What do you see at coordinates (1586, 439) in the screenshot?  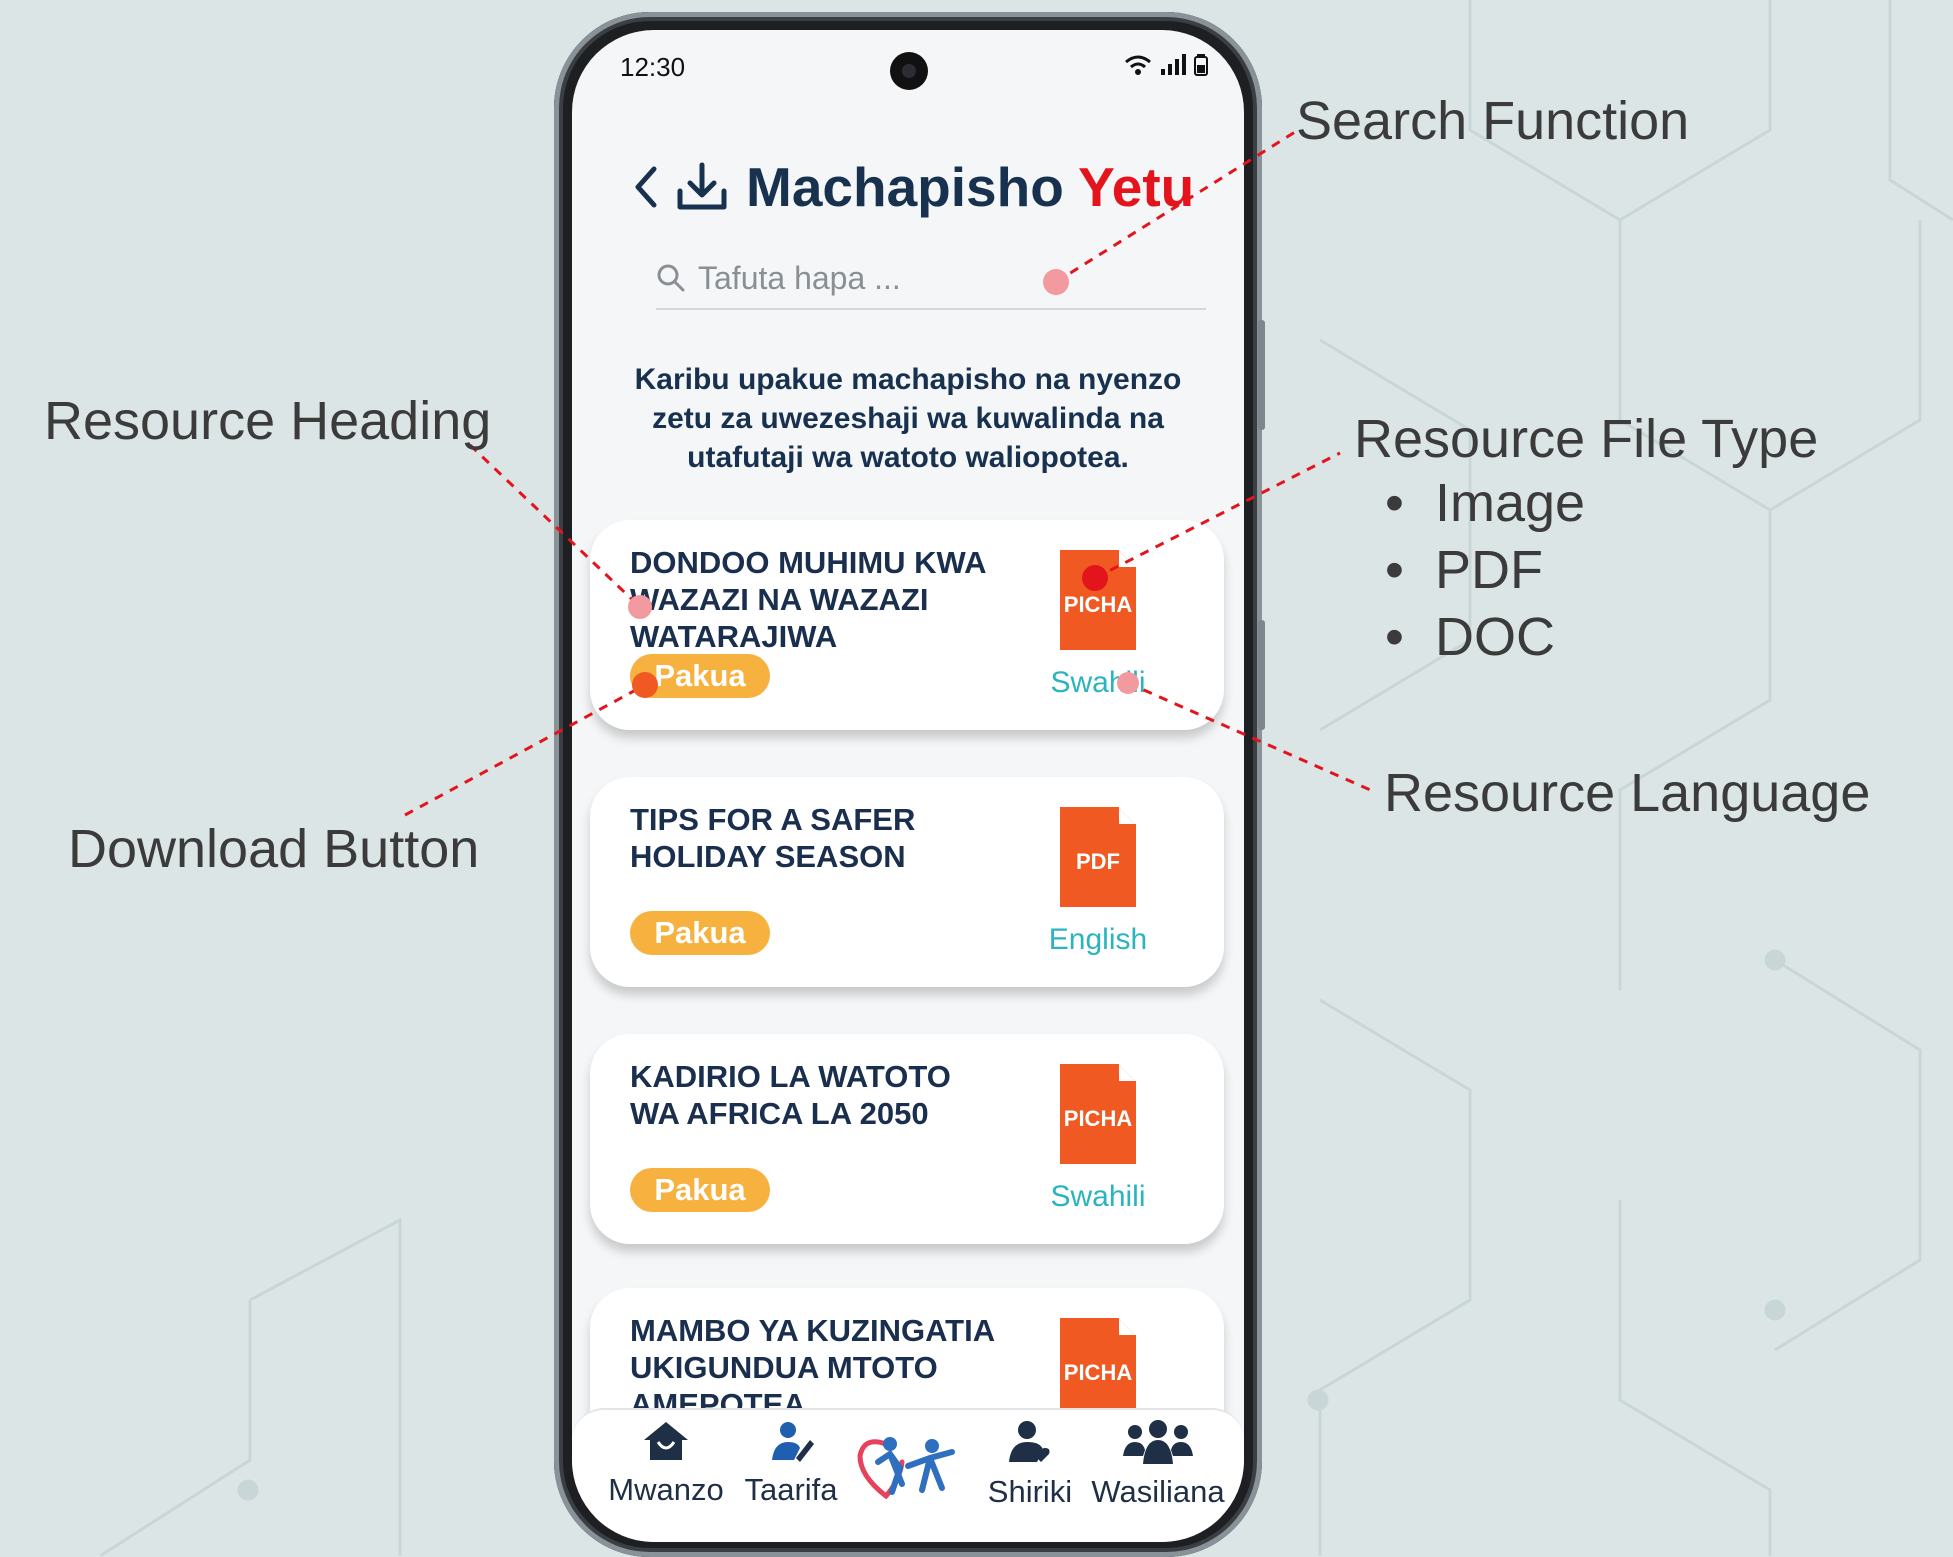 I see `annotation-resource-file-type: Resource File Type` at bounding box center [1586, 439].